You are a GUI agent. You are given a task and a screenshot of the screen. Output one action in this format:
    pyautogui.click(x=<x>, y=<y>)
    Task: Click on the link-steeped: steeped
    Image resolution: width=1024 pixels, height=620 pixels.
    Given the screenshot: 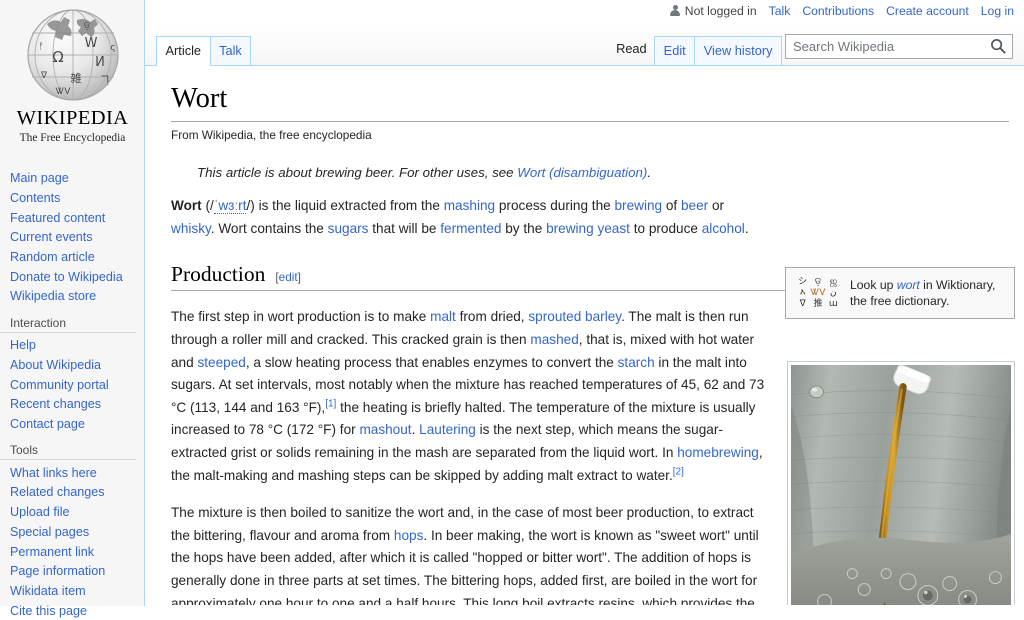 What is the action you would take?
    pyautogui.click(x=221, y=362)
    